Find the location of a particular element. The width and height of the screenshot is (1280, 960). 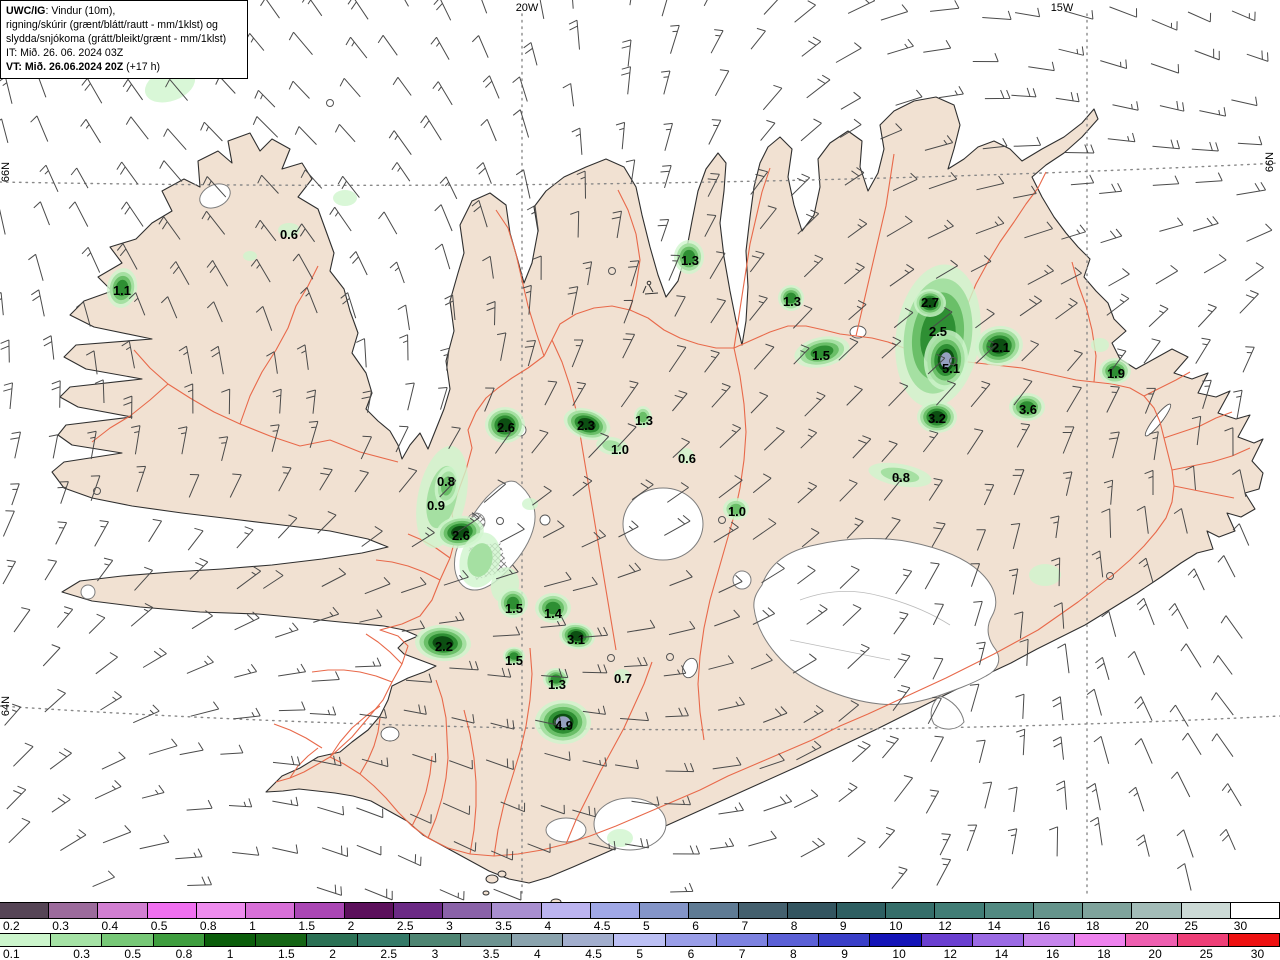

legend-line-4: IT: Mið. 26. 06. 2024 03Z is located at coordinates (65, 53).